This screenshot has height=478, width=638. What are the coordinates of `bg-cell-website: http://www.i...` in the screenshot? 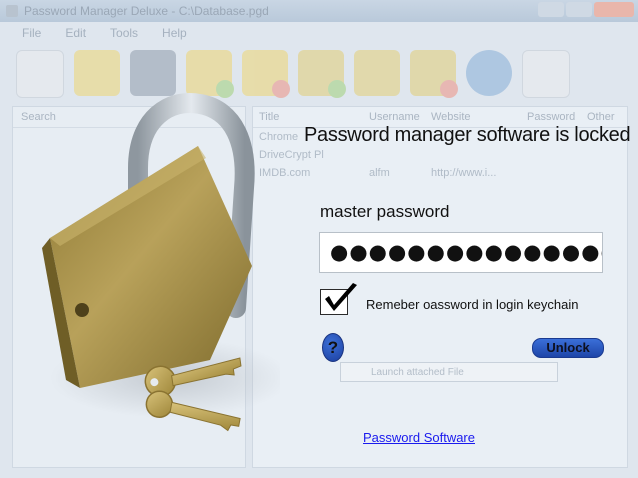 It's located at (464, 173).